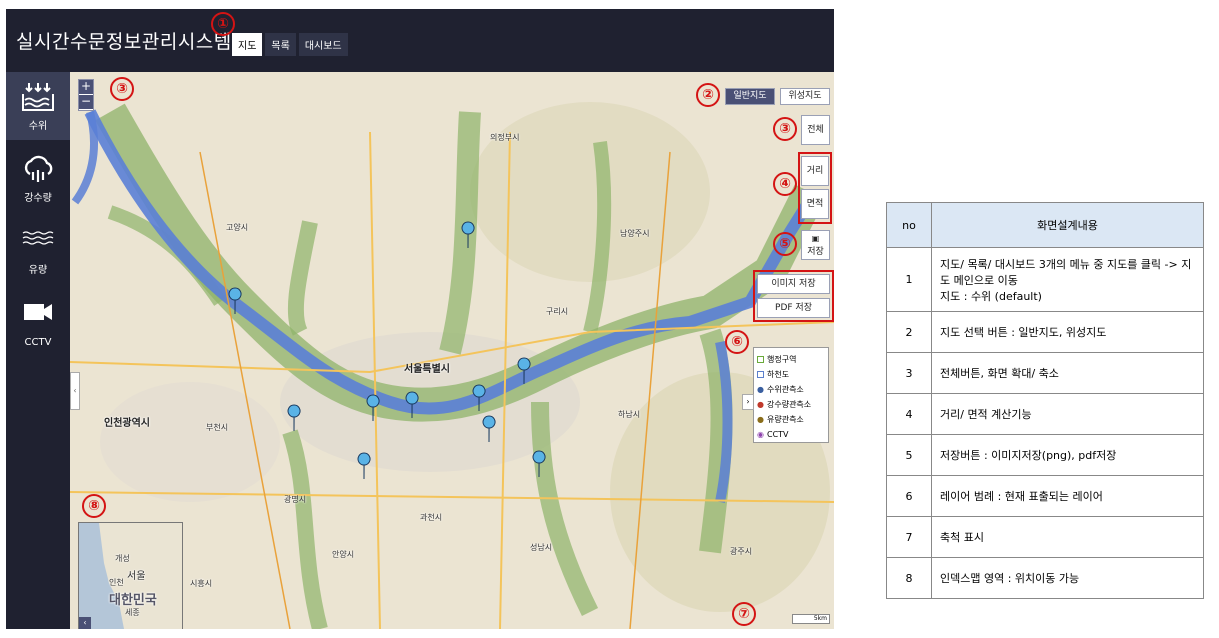 This screenshot has width=1219, height=638. Describe the element at coordinates (201, 583) in the screenshot. I see `map-label-siheung: 시흥시` at that location.